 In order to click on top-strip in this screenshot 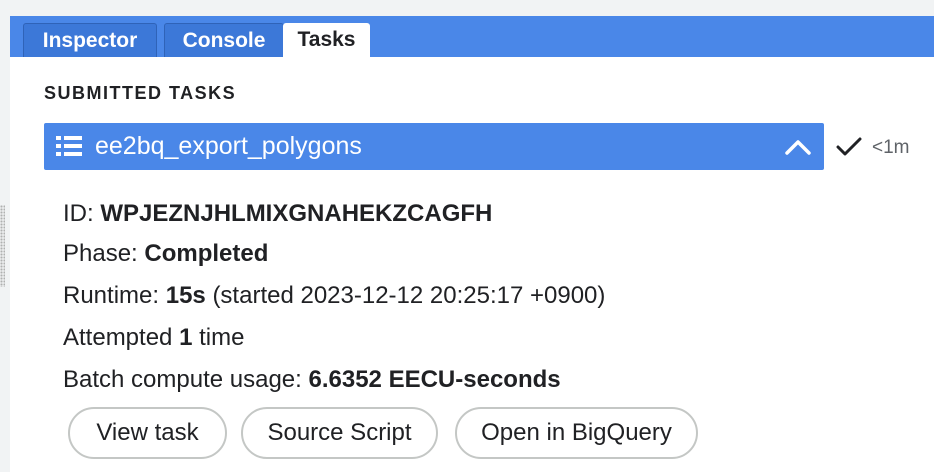, I will do `click(467, 8)`.